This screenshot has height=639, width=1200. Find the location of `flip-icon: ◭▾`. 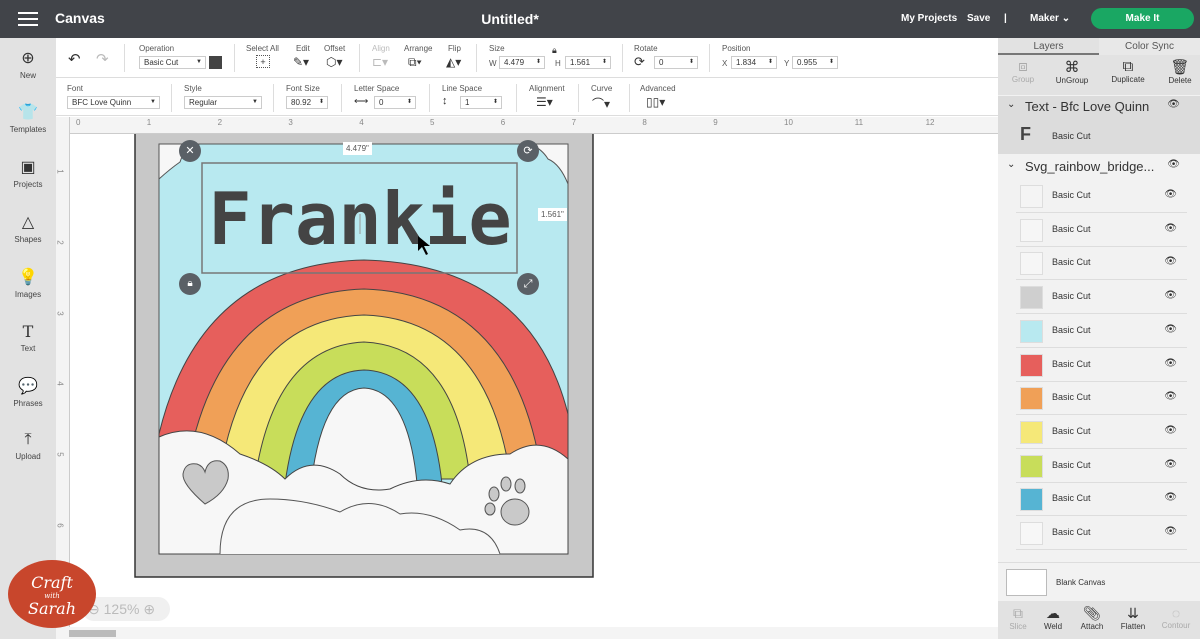

flip-icon: ◭▾ is located at coordinates (453, 62).